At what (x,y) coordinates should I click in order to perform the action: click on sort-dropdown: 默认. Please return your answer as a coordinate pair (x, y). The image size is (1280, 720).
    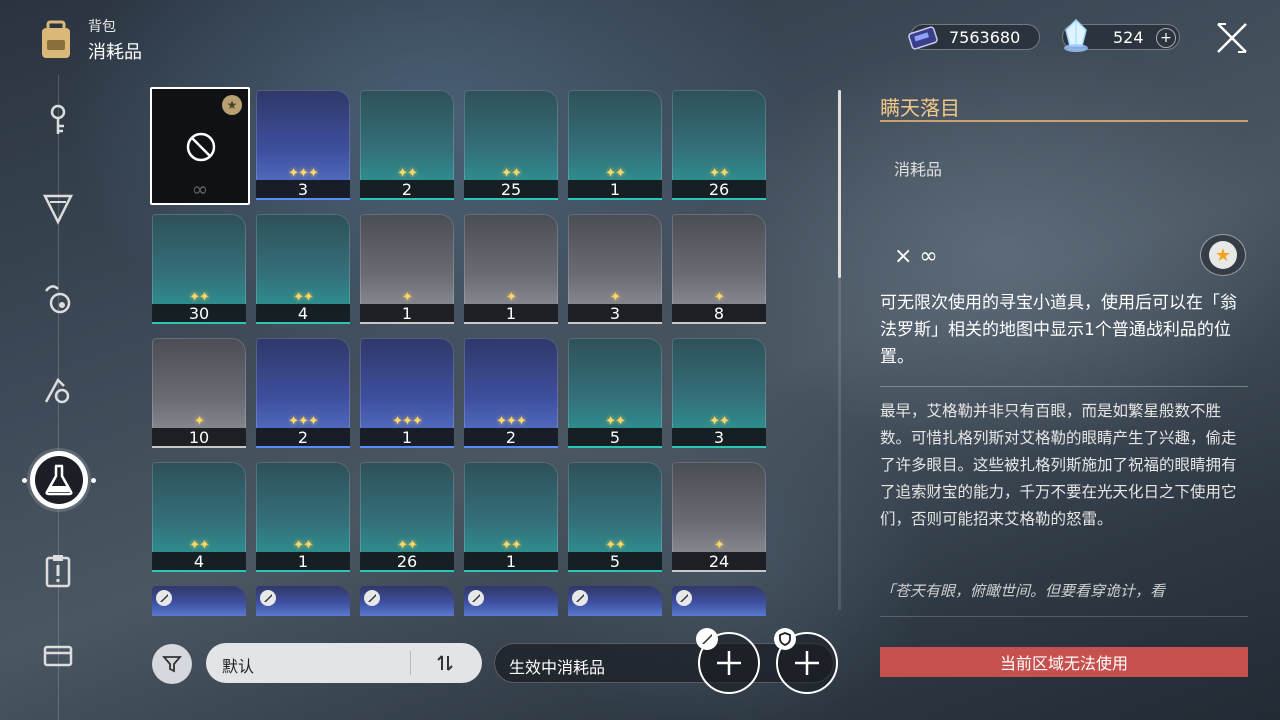
    Looking at the image, I should click on (344, 663).